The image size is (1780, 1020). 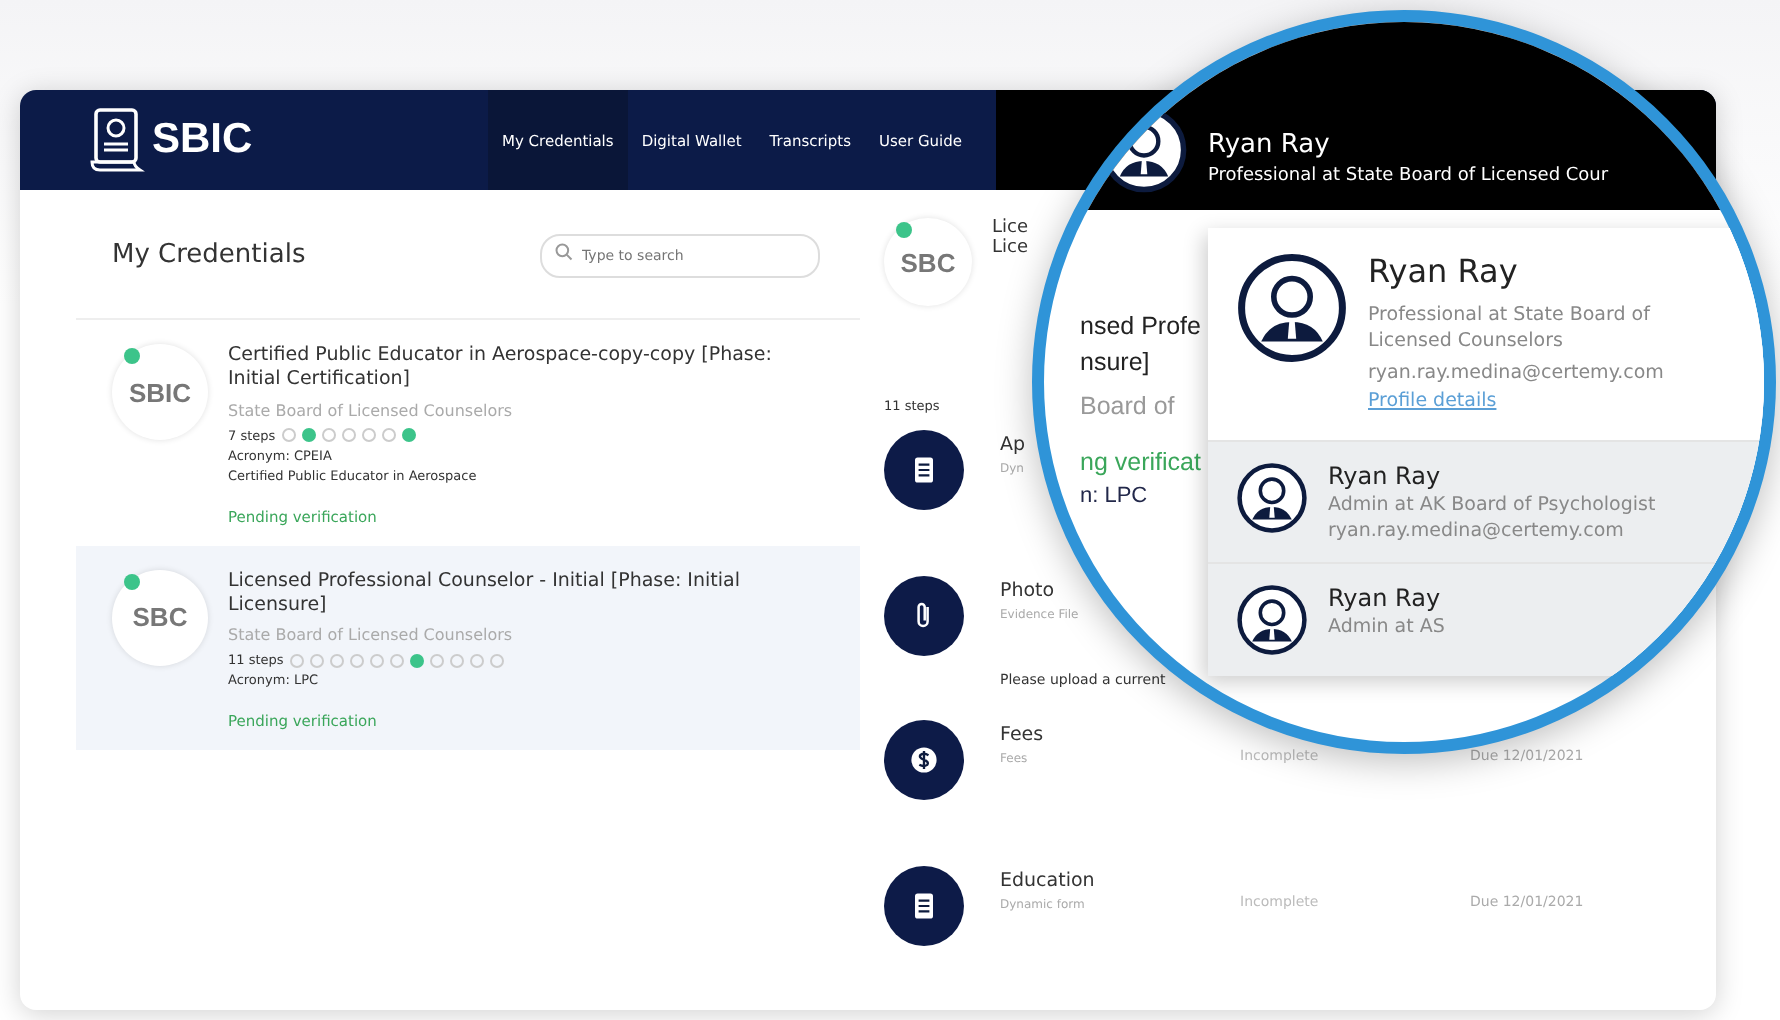 What do you see at coordinates (1114, 496) in the screenshot?
I see `credential-text: n: LPC` at bounding box center [1114, 496].